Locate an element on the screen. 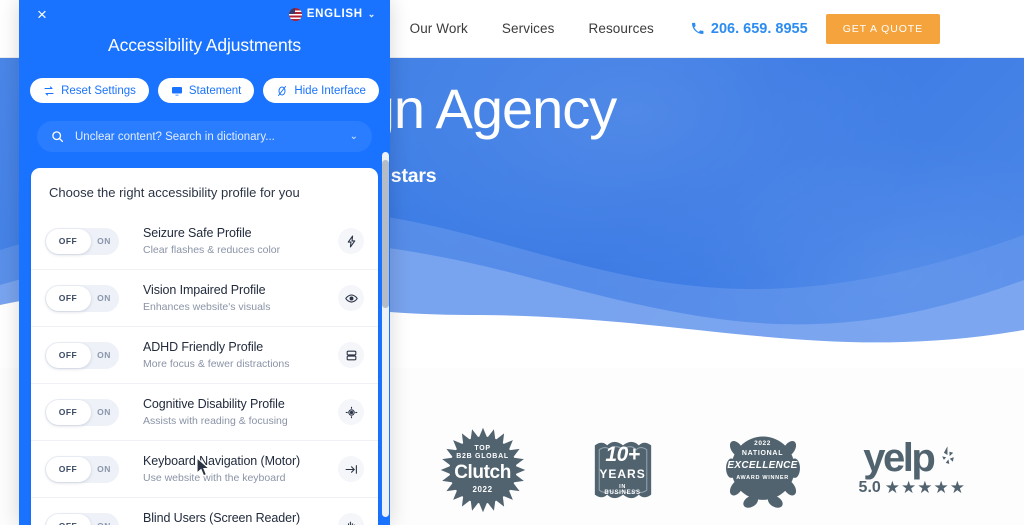 The width and height of the screenshot is (1024, 525). reset-settings-label: Reset Settings is located at coordinates (98, 90).